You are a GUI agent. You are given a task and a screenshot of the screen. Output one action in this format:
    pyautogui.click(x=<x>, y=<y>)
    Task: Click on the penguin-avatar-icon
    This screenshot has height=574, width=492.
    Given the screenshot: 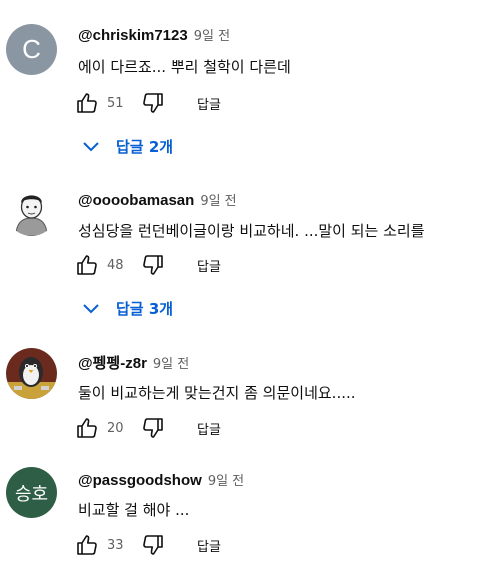 What is the action you would take?
    pyautogui.click(x=31, y=373)
    